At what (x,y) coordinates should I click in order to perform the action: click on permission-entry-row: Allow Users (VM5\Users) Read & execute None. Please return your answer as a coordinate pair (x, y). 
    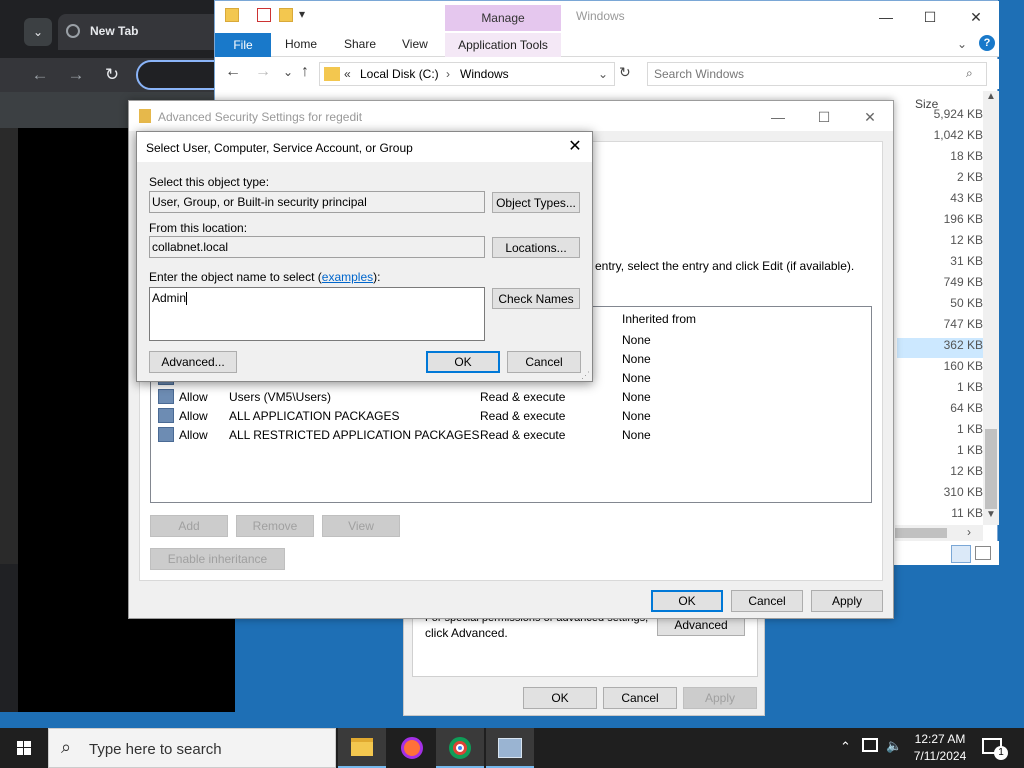
    Looking at the image, I should click on (505, 397).